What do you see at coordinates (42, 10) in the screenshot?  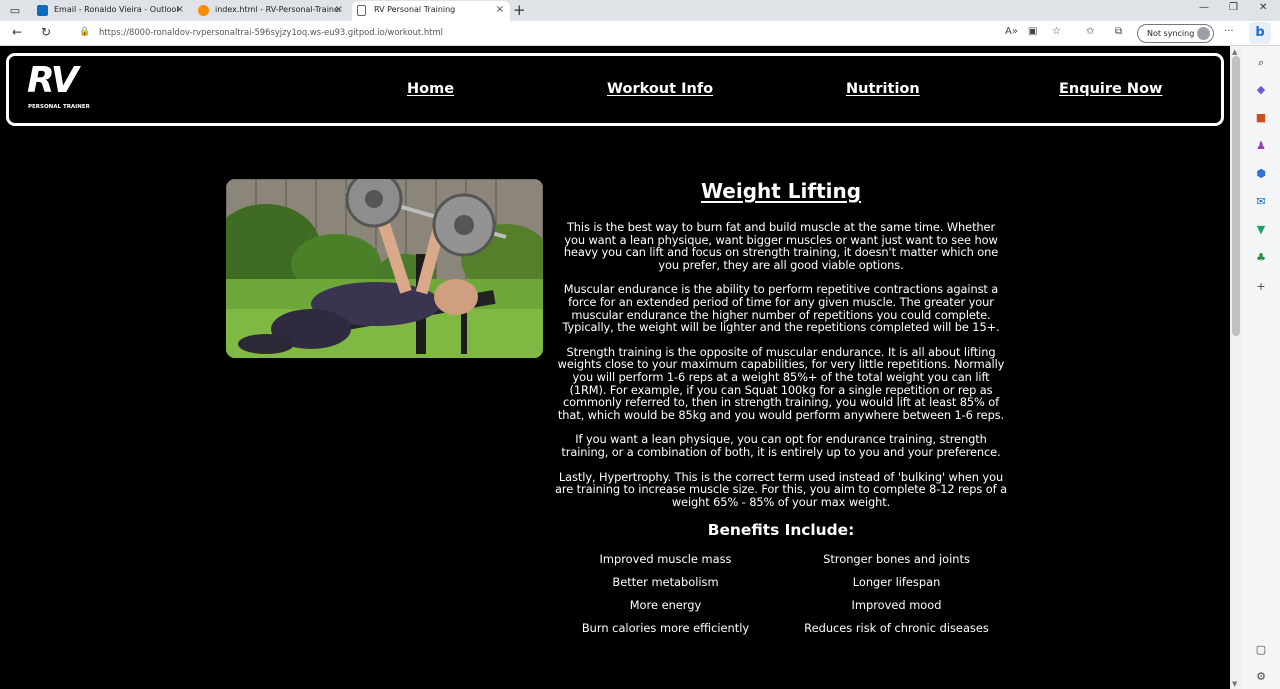 I see `outlook-icon` at bounding box center [42, 10].